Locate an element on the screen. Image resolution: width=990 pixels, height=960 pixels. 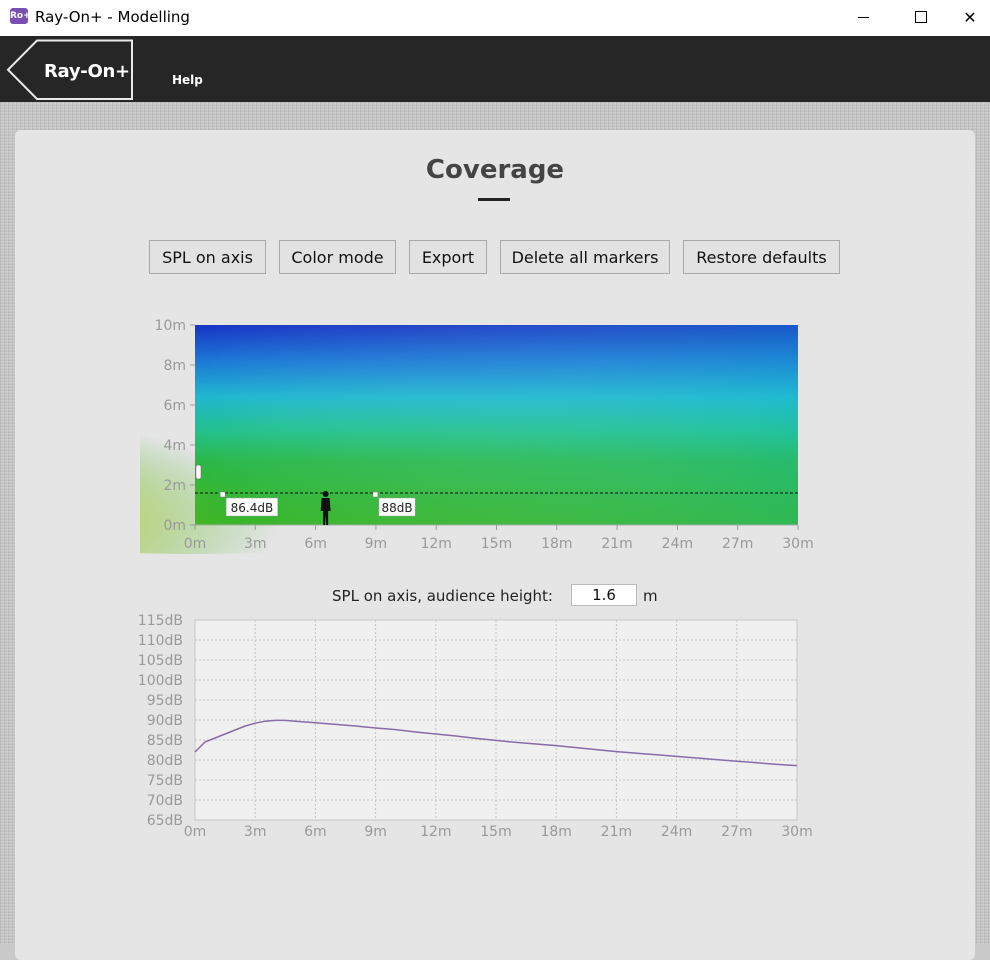
close-icon: ✕ is located at coordinates (970, 17).